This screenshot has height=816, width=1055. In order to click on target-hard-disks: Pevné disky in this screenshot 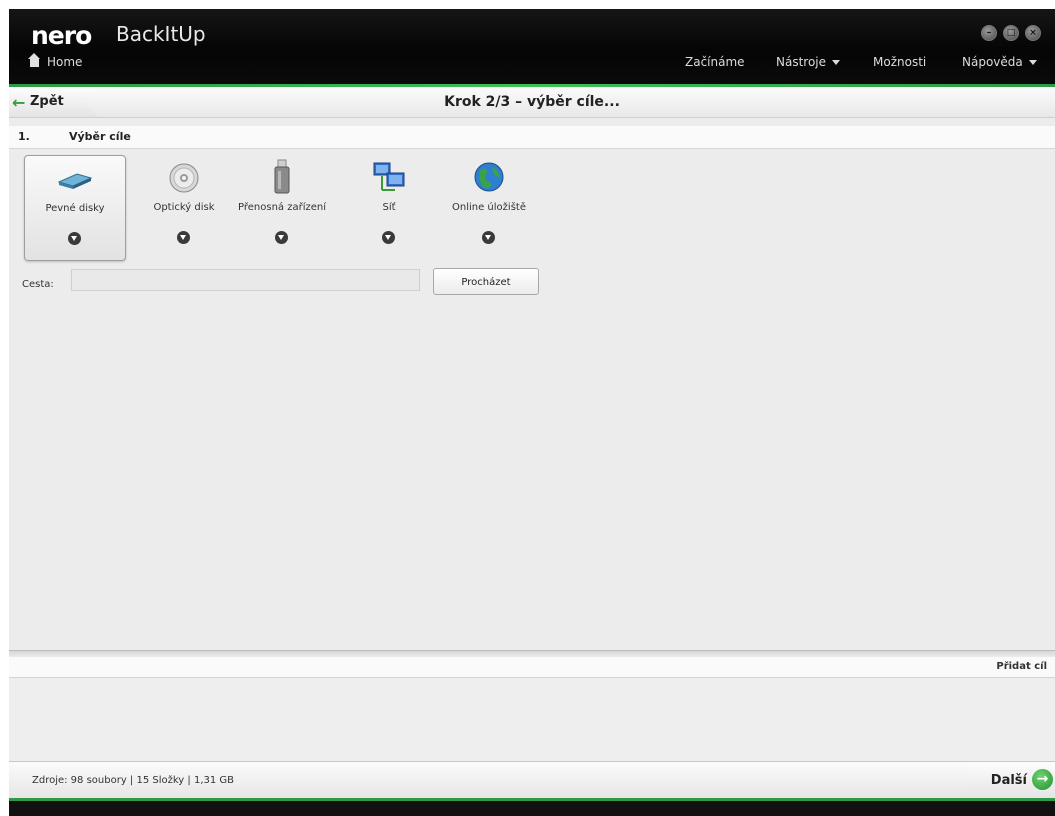, I will do `click(75, 208)`.